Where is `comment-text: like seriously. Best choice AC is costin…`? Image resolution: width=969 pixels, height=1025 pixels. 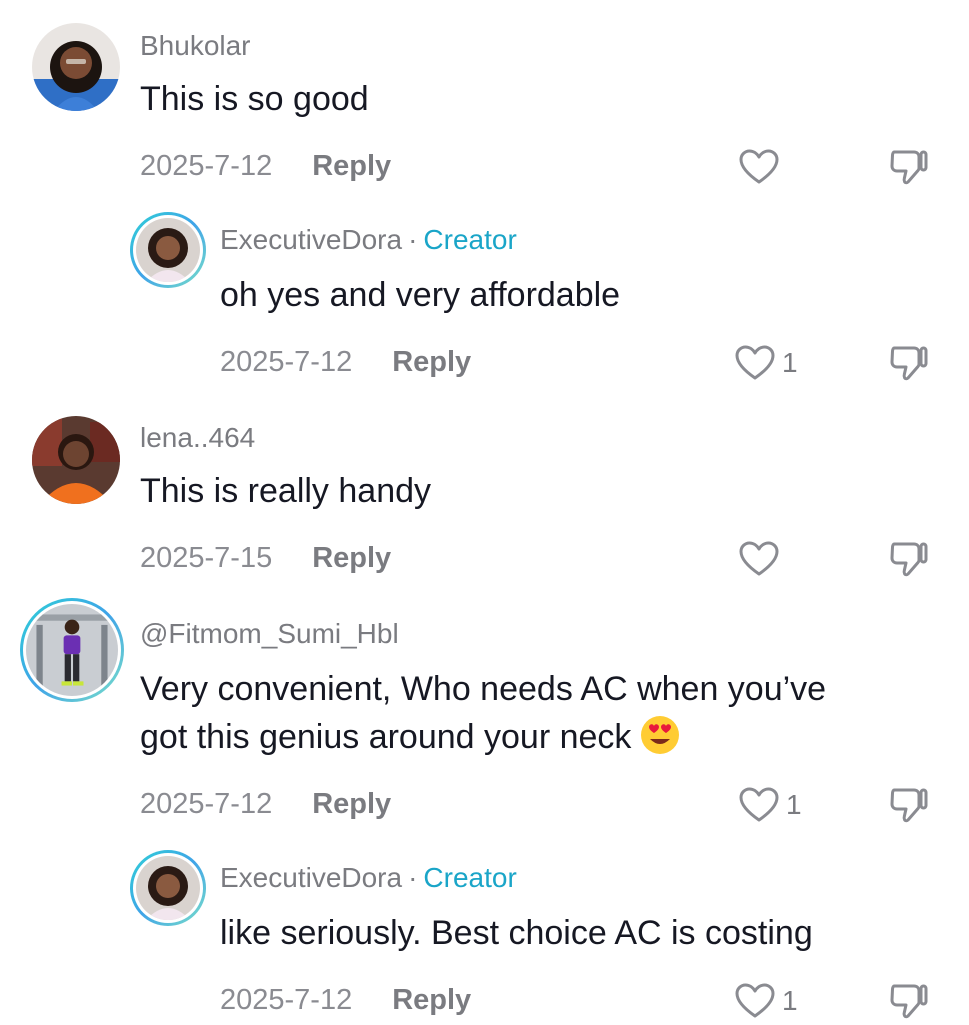
comment-text: like seriously. Best choice AC is costin… is located at coordinates (516, 933).